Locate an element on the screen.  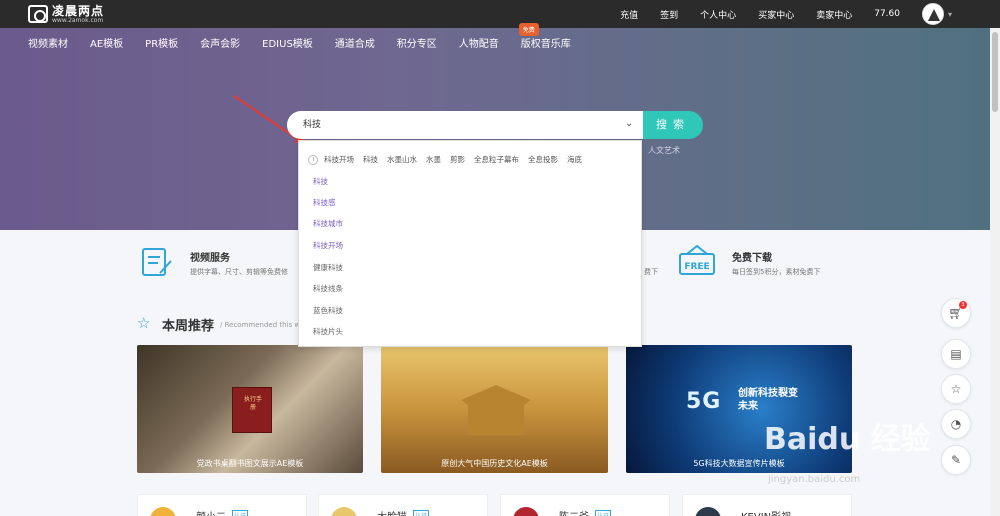
site-logo: 凌晨两点 www.2amok.com is located at coordinates (73, 14).